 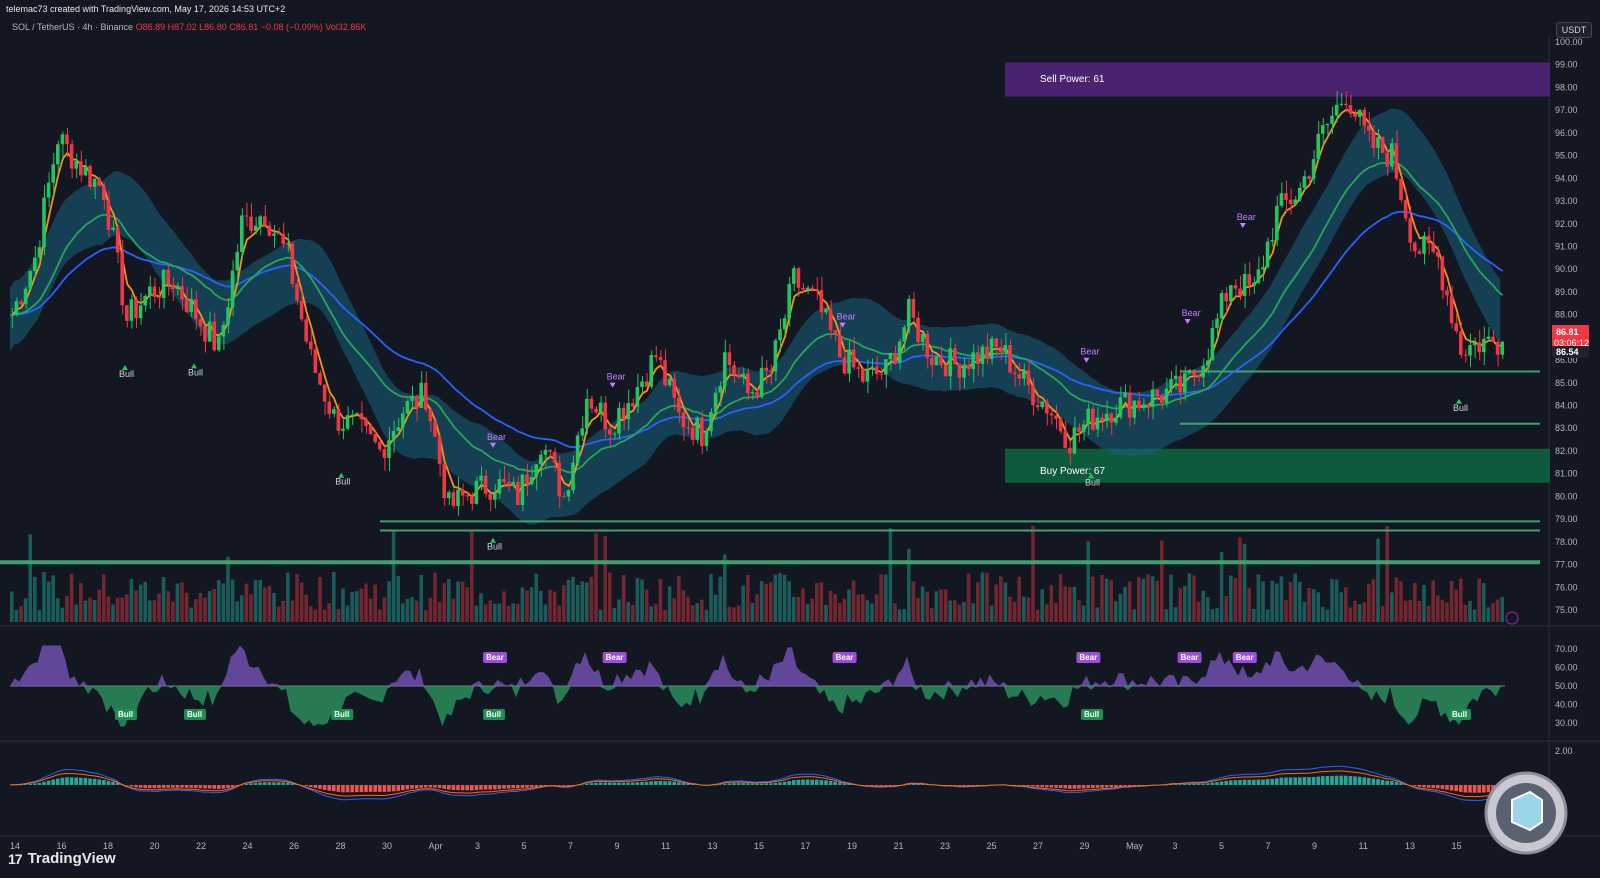 I want to click on time-axis-tick: 24, so click(x=248, y=846).